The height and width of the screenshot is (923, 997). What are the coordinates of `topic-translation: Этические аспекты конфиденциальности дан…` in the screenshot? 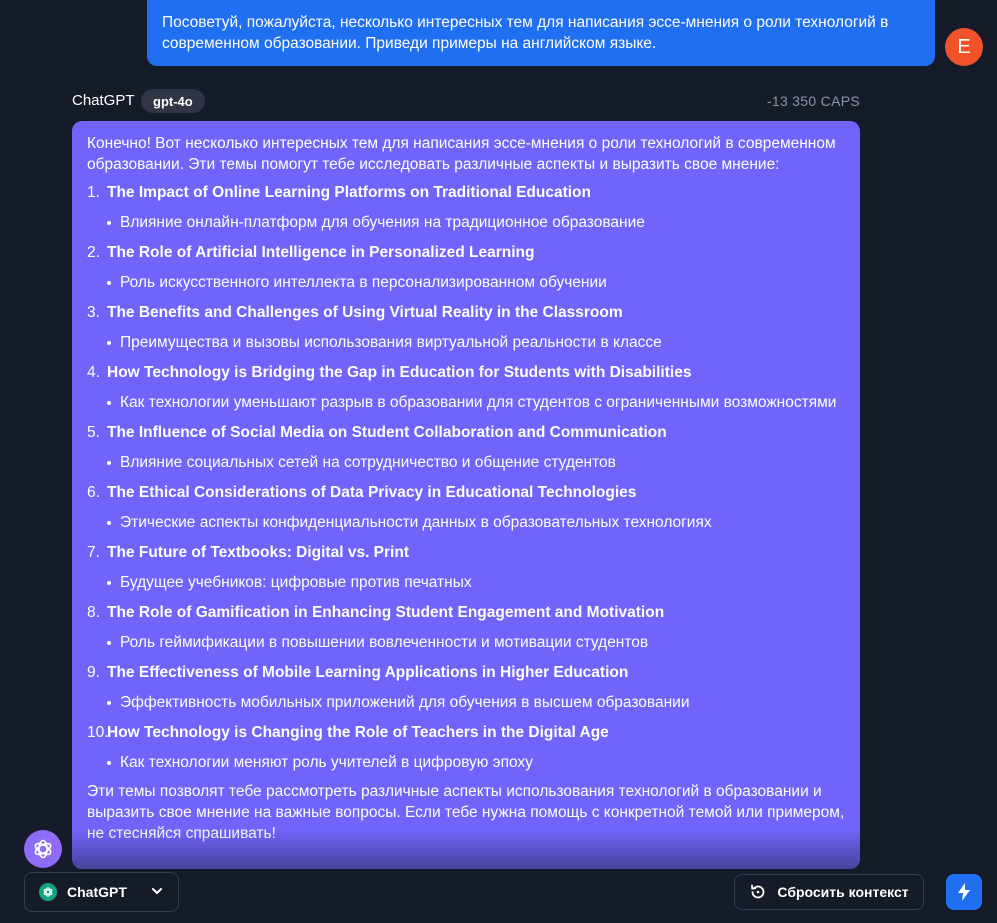 It's located at (466, 523).